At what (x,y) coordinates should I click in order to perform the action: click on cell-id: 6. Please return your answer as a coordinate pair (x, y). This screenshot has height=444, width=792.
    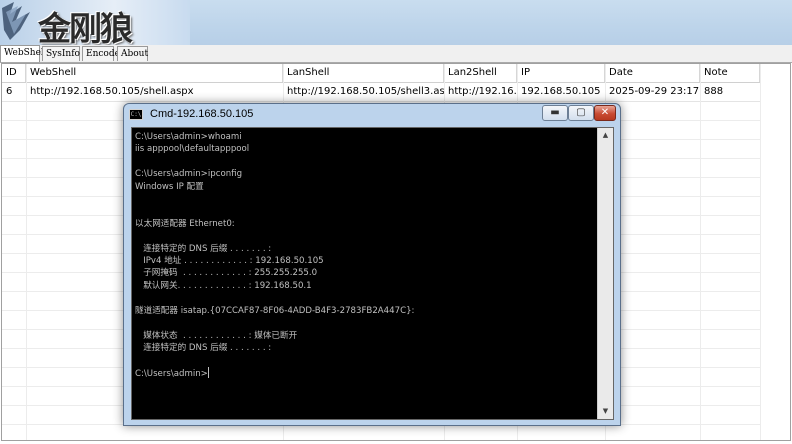
    Looking at the image, I should click on (9, 91).